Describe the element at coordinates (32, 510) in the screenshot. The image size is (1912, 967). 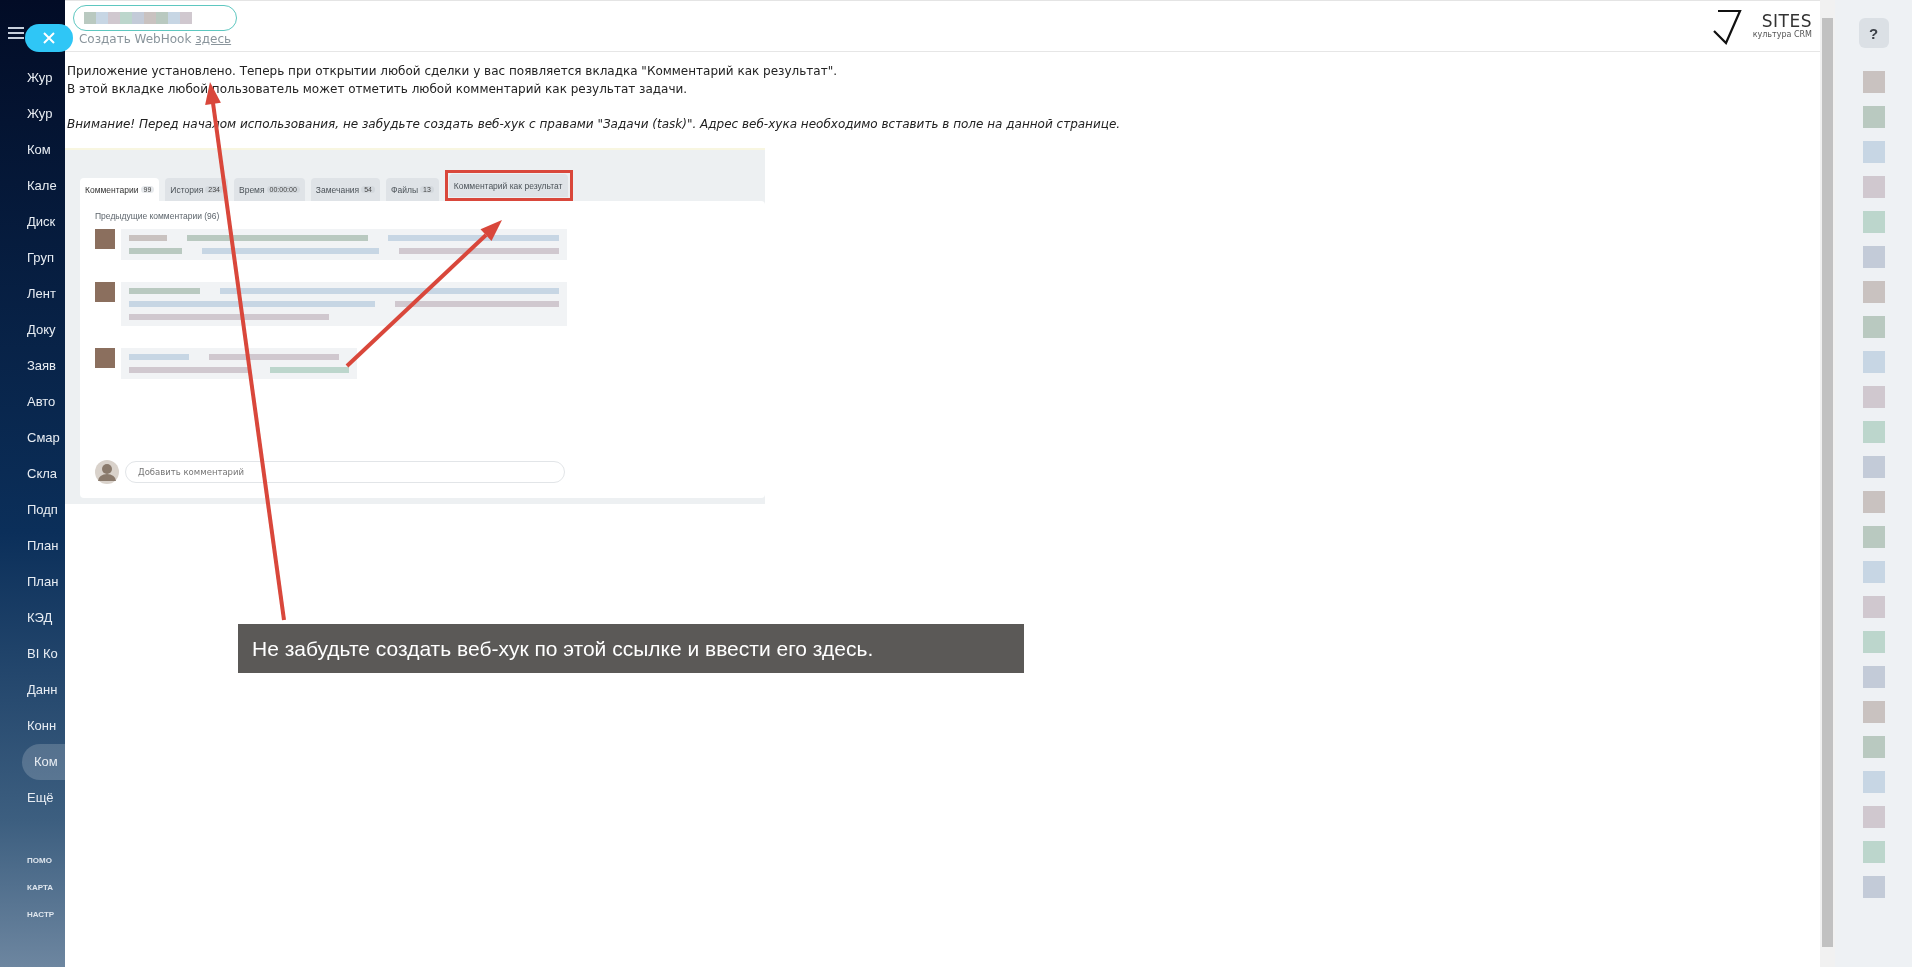
I see `sidebar-item: Подп` at that location.